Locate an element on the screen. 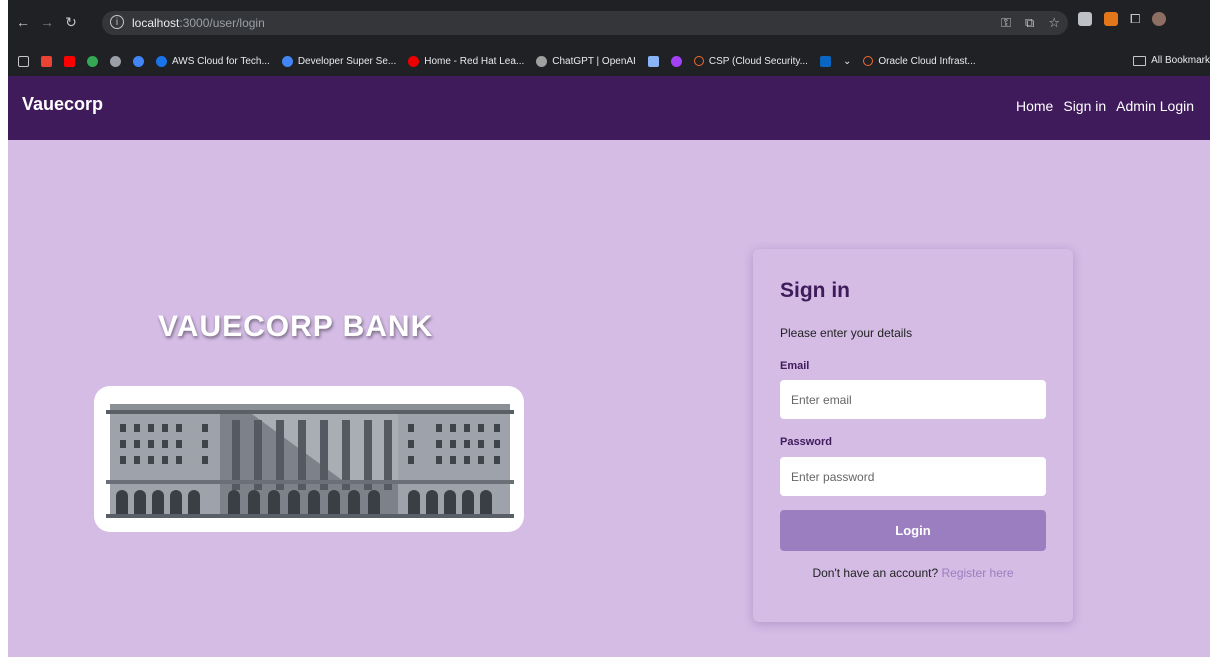 The height and width of the screenshot is (657, 1210). chevron-down-icon: ⌄ is located at coordinates (847, 61).